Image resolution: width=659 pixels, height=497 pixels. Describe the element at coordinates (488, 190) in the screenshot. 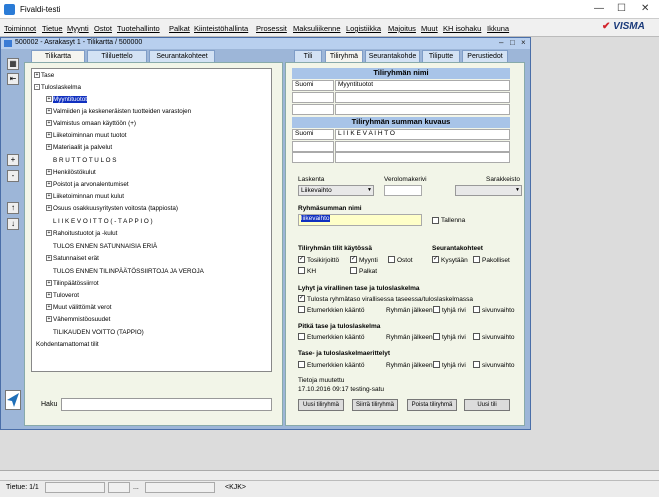

I see `sarakkeisto-select: ▼` at that location.